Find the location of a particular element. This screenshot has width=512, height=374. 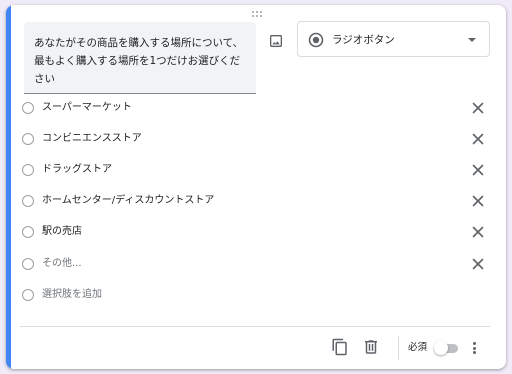

required-toggle is located at coordinates (447, 348).